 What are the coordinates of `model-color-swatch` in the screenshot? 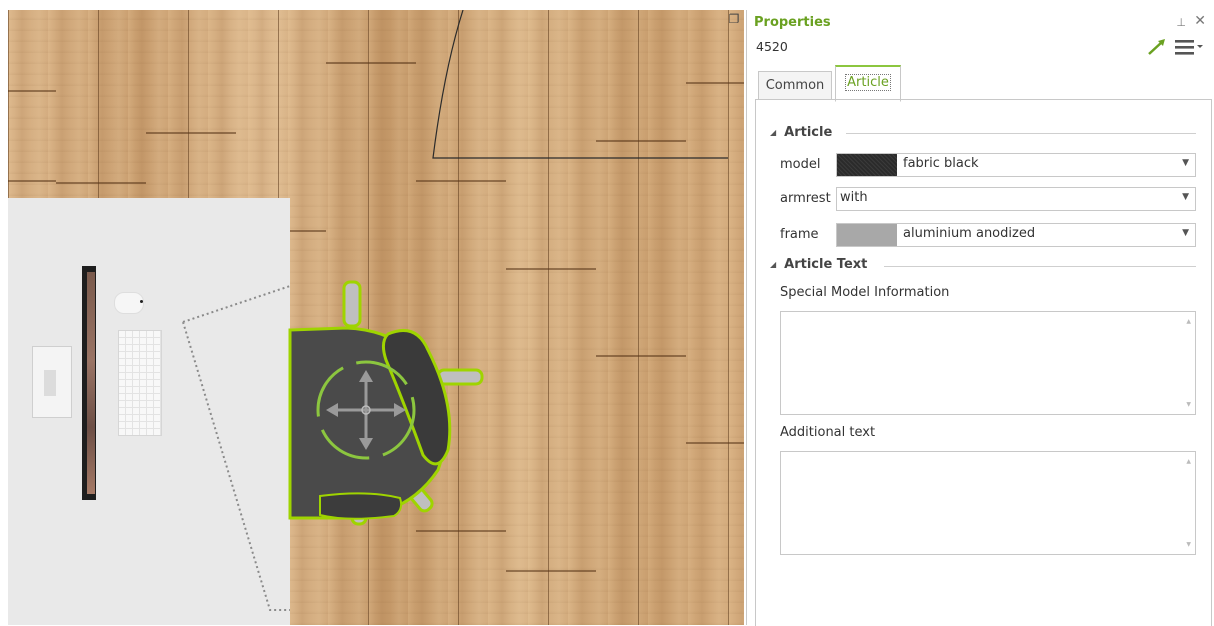 It's located at (867, 165).